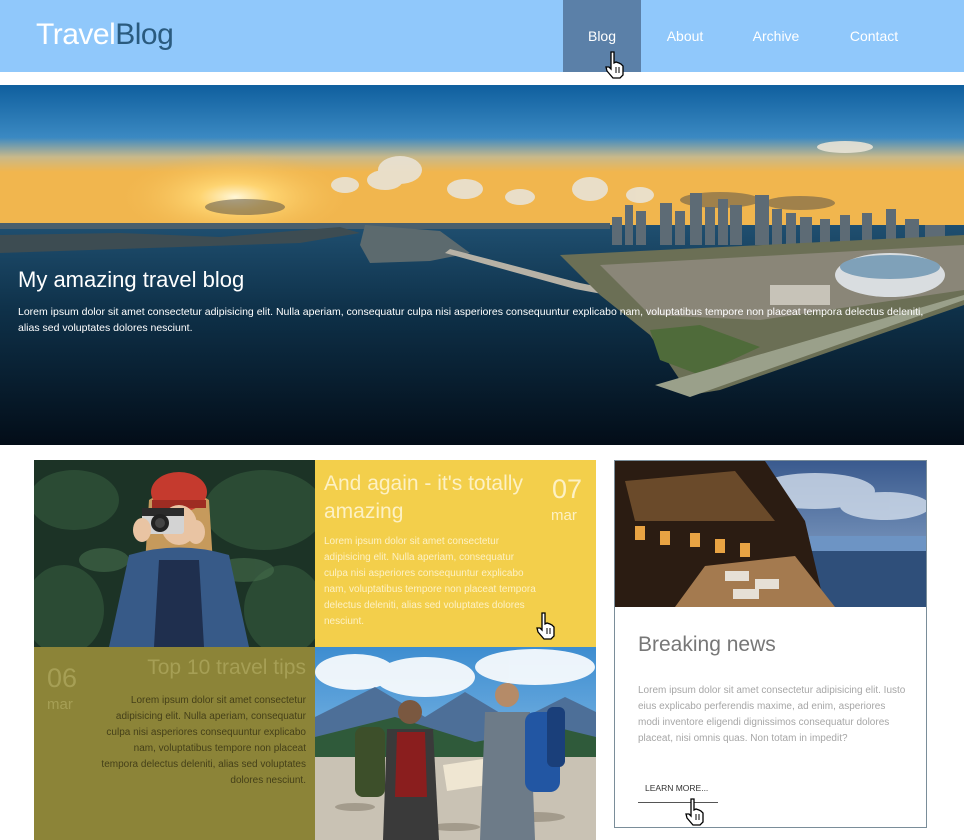  I want to click on nav-item-blog: Blog, so click(602, 36).